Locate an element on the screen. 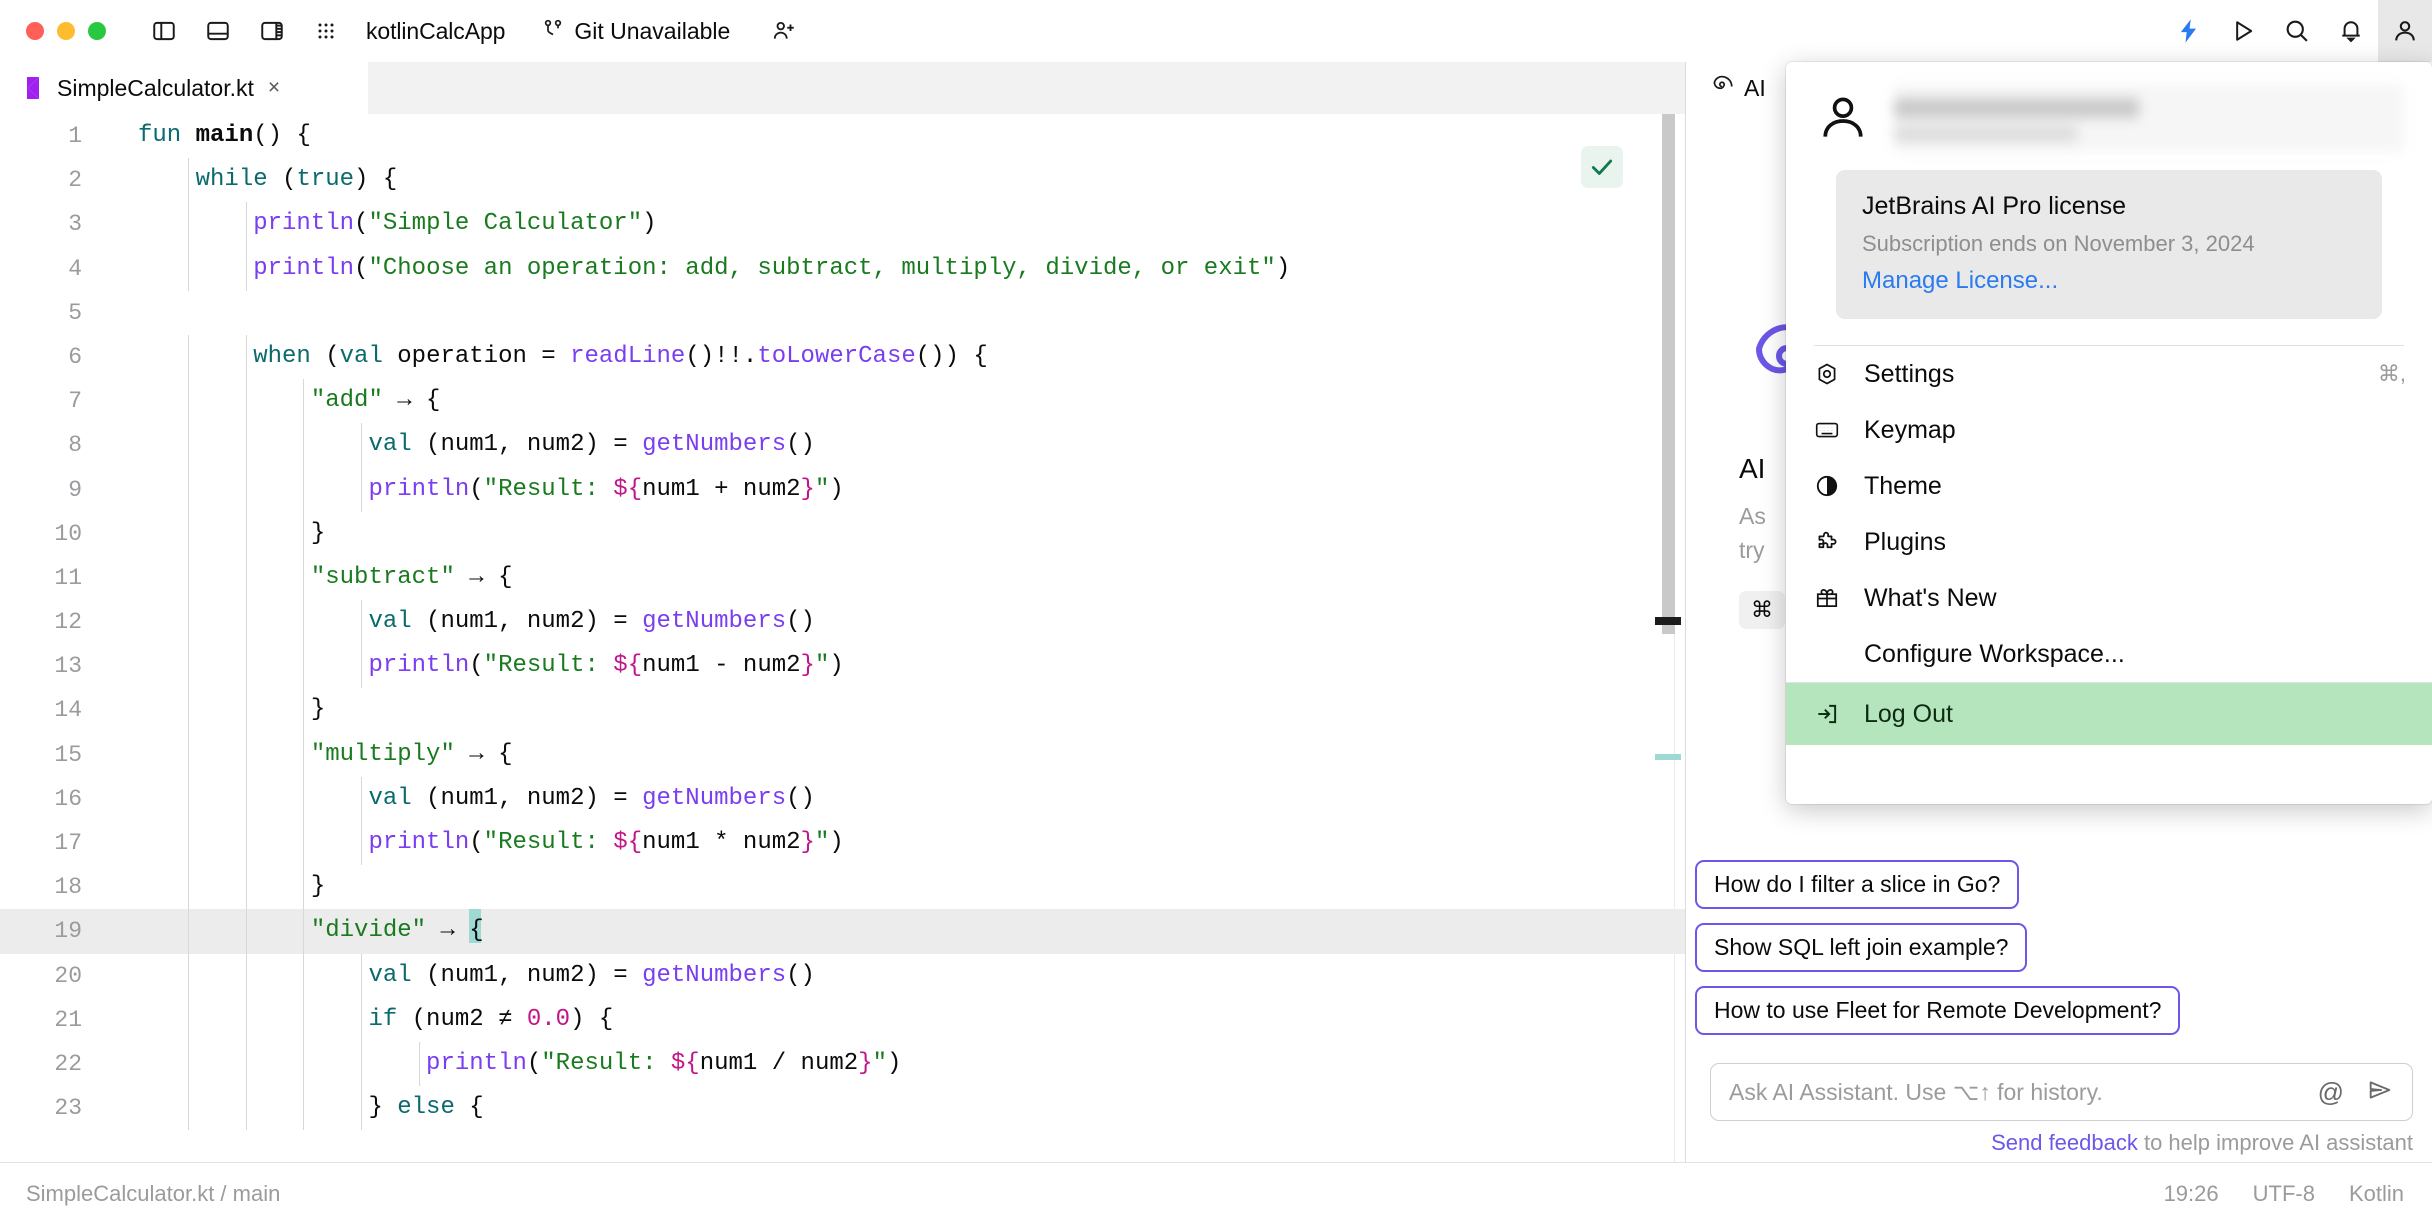 This screenshot has width=2432, height=1224. add-person-icon is located at coordinates (784, 31).